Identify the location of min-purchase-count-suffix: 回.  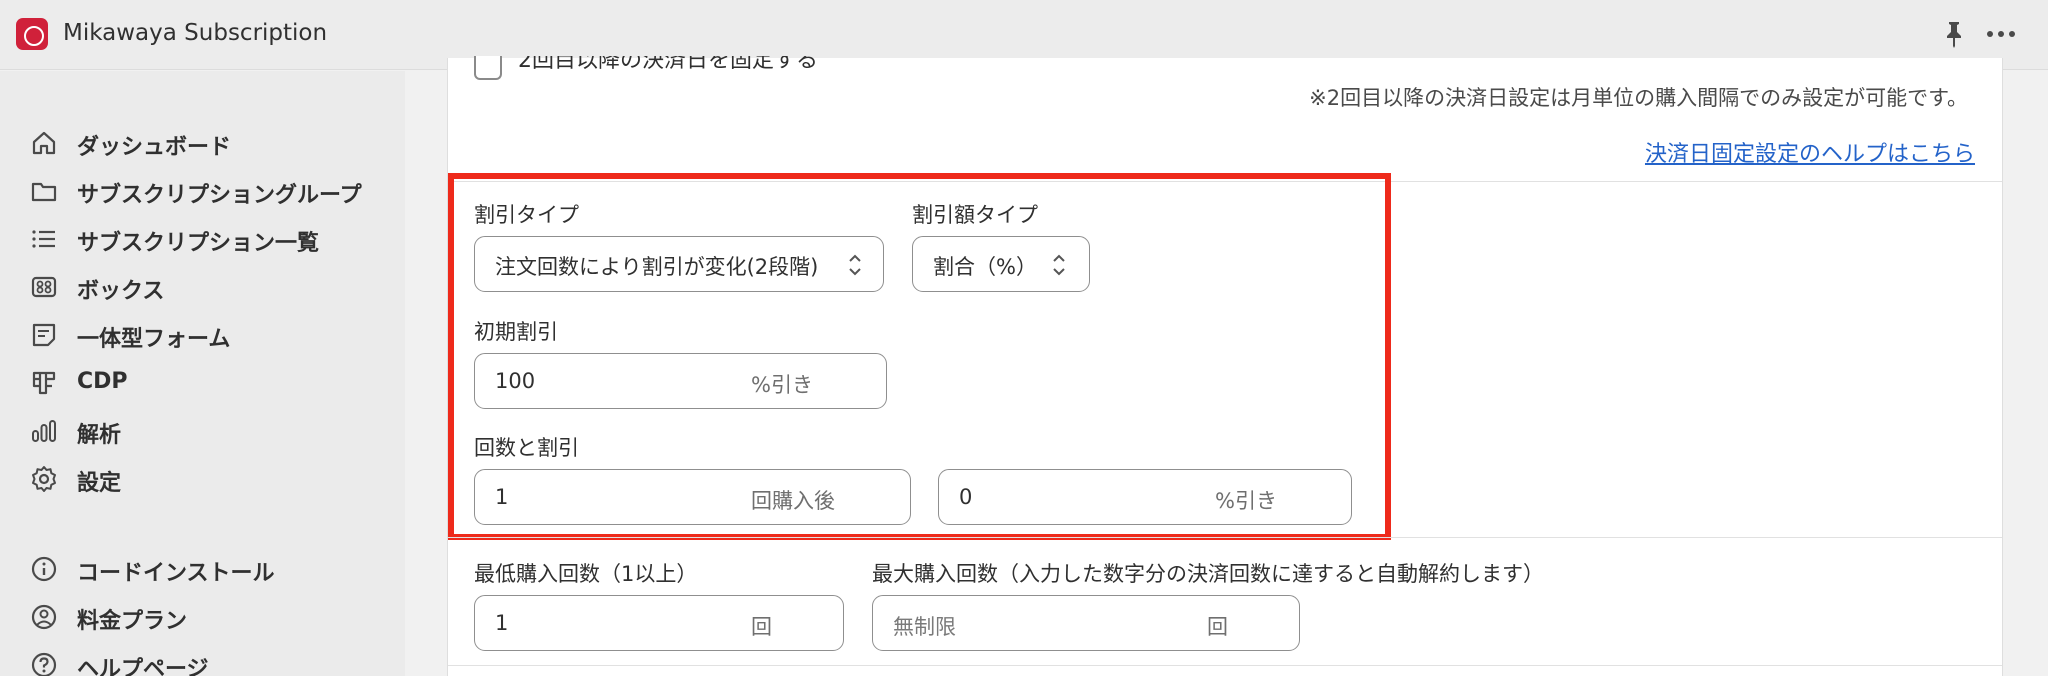
(761, 627).